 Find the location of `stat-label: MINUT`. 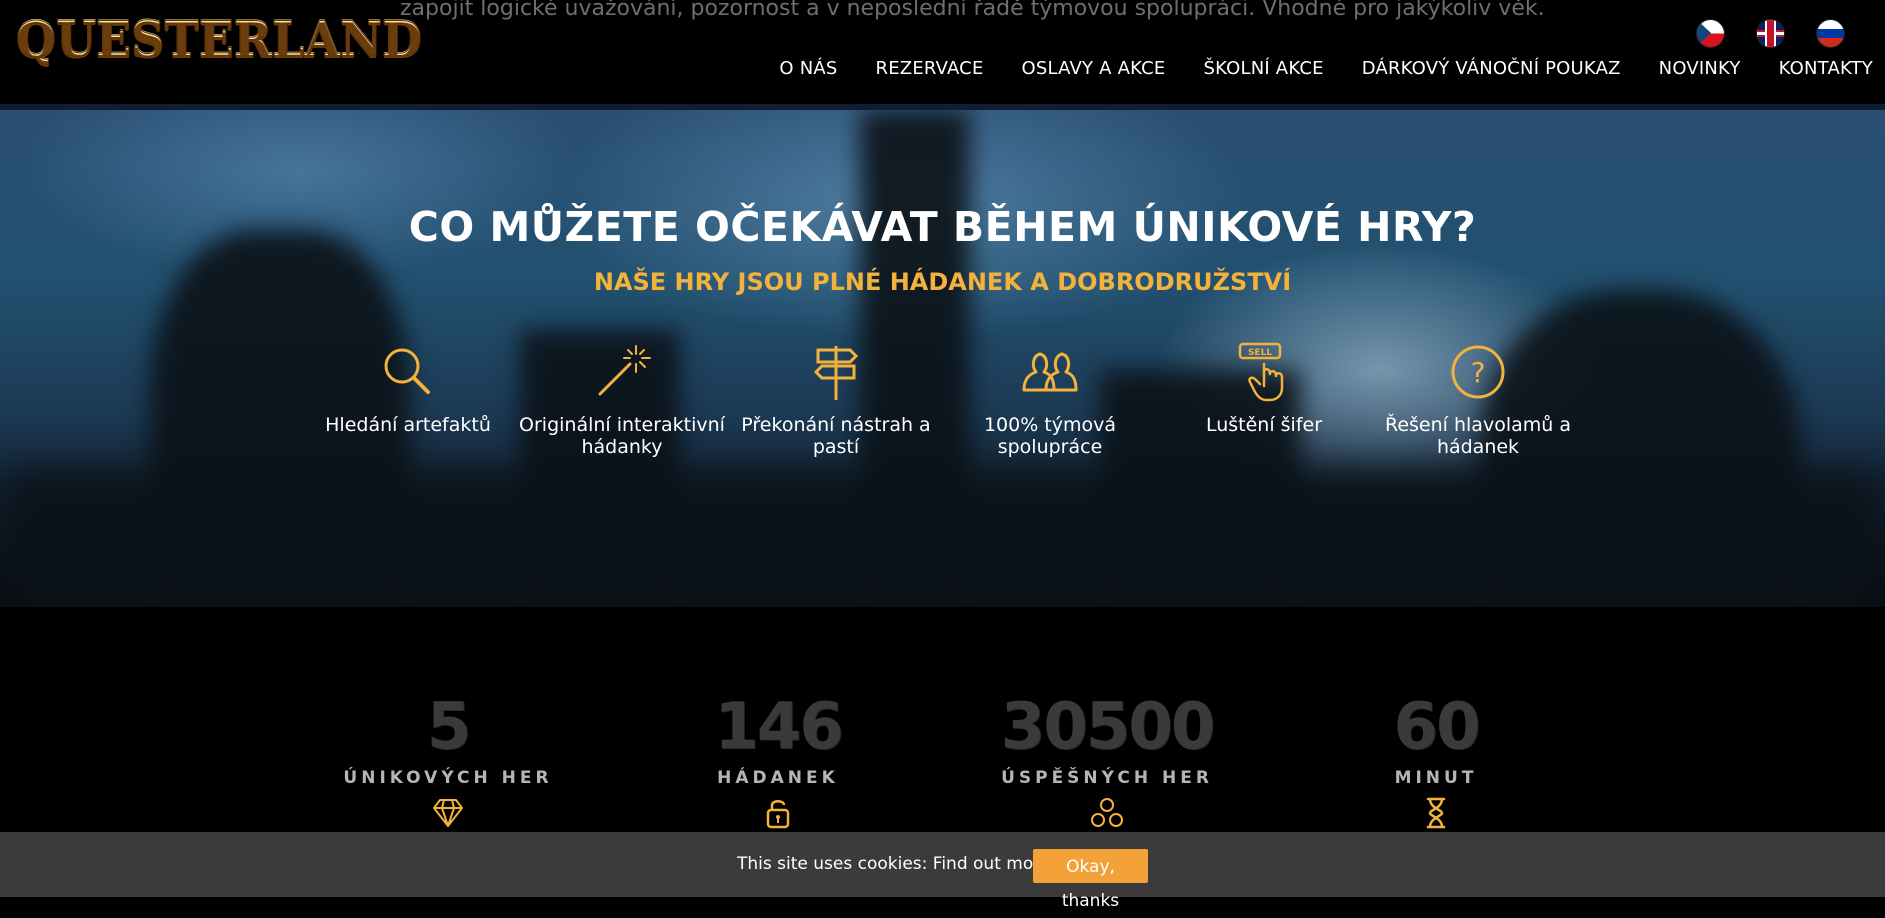

stat-label: MINUT is located at coordinates (1436, 778).